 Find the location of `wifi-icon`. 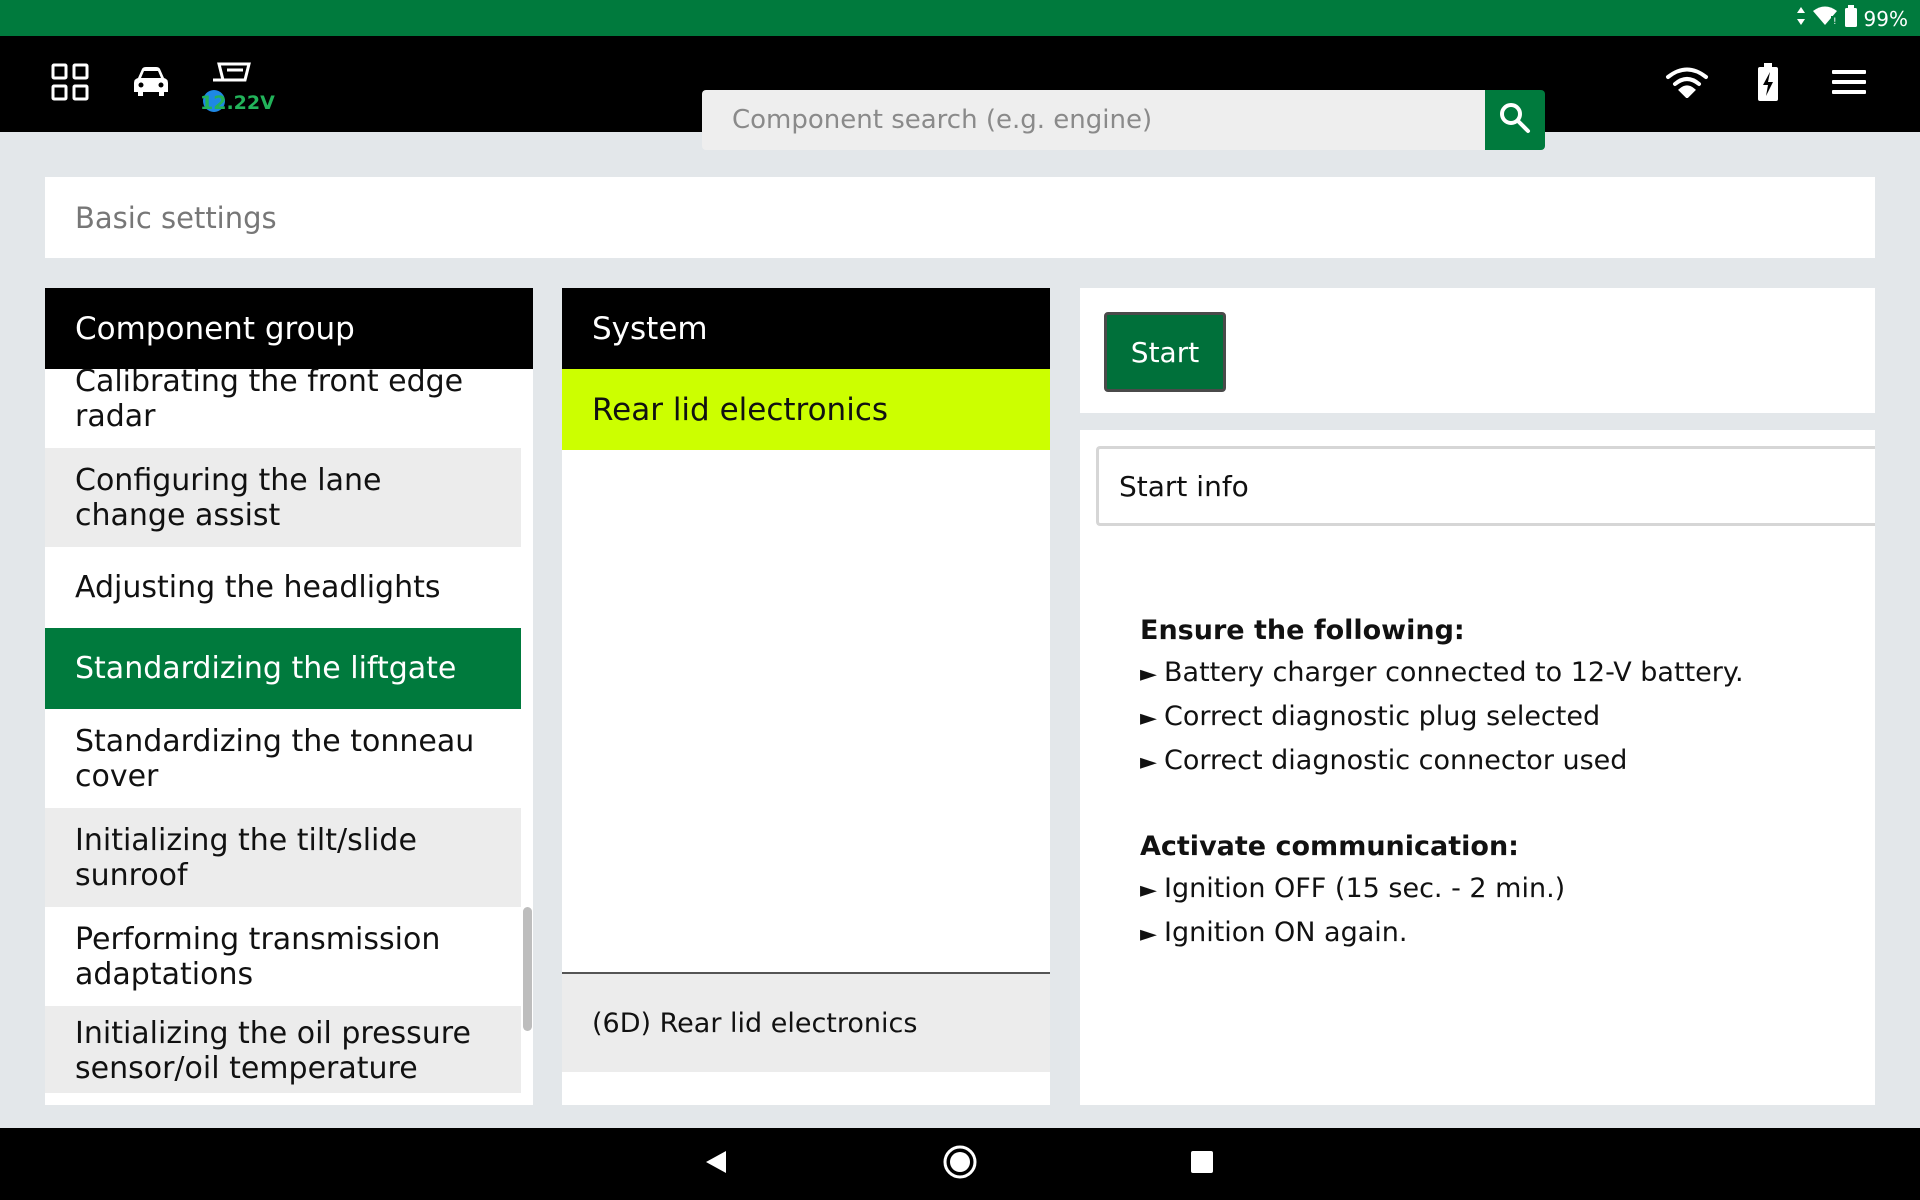

wifi-icon is located at coordinates (1687, 84).